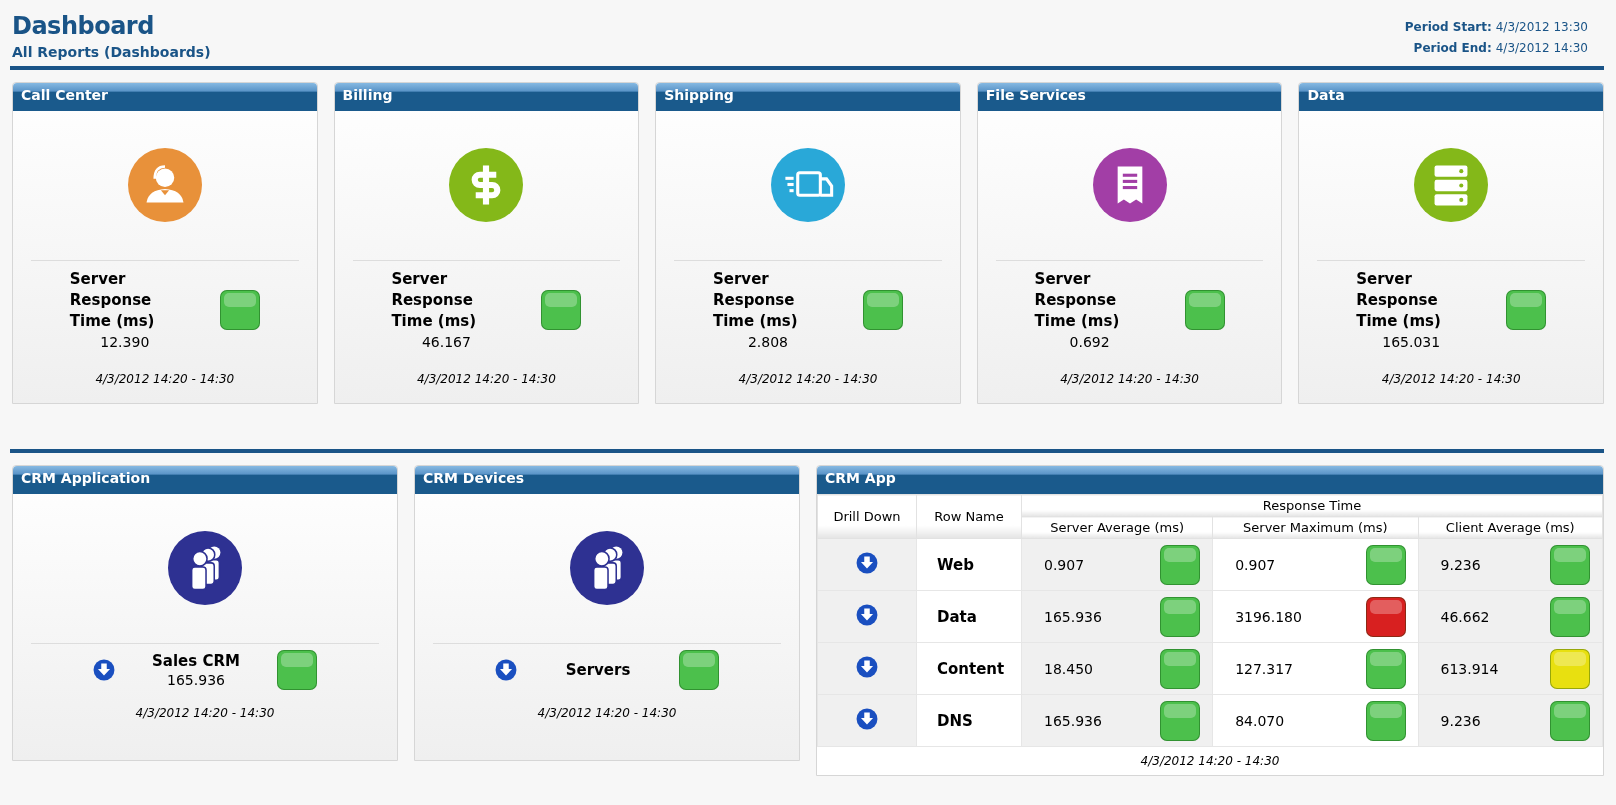 This screenshot has height=805, width=1616. What do you see at coordinates (1210, 480) in the screenshot?
I see `card-title: CRM App` at bounding box center [1210, 480].